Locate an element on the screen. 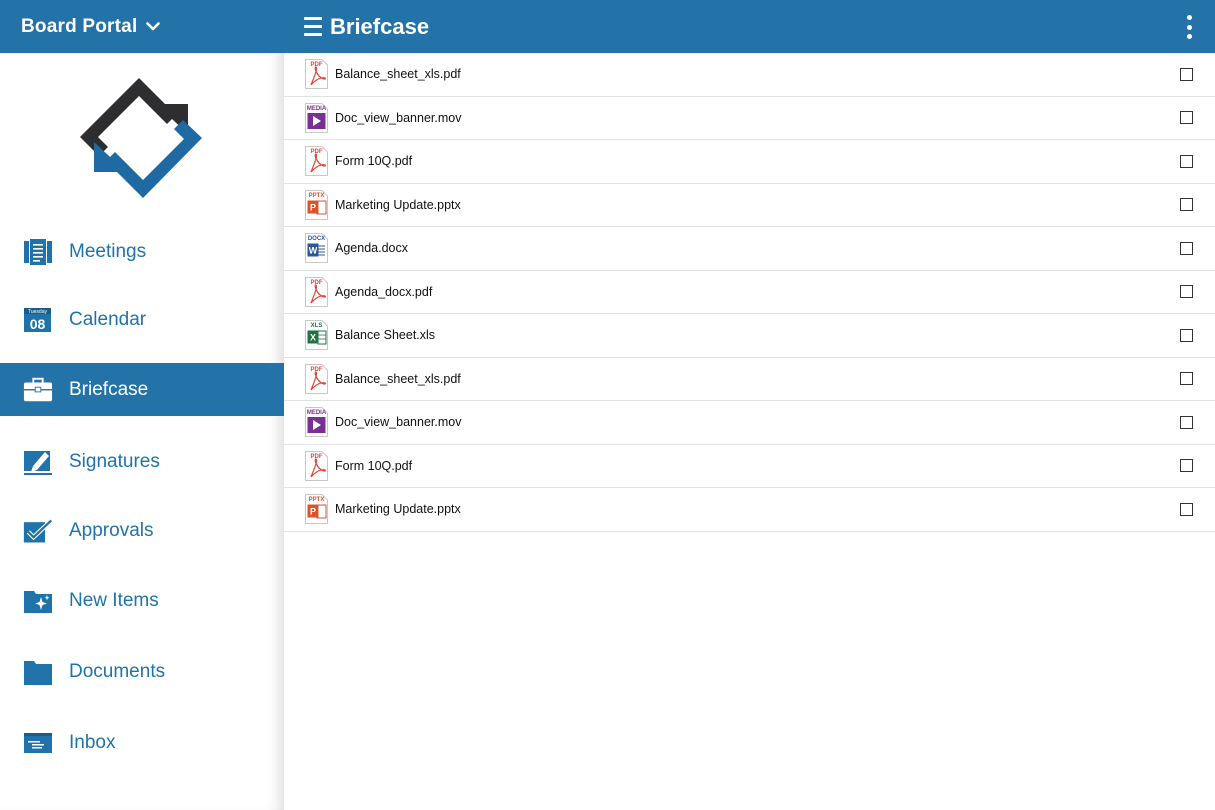 This screenshot has height=810, width=1215. sidebar-item-label: Meetings is located at coordinates (108, 251).